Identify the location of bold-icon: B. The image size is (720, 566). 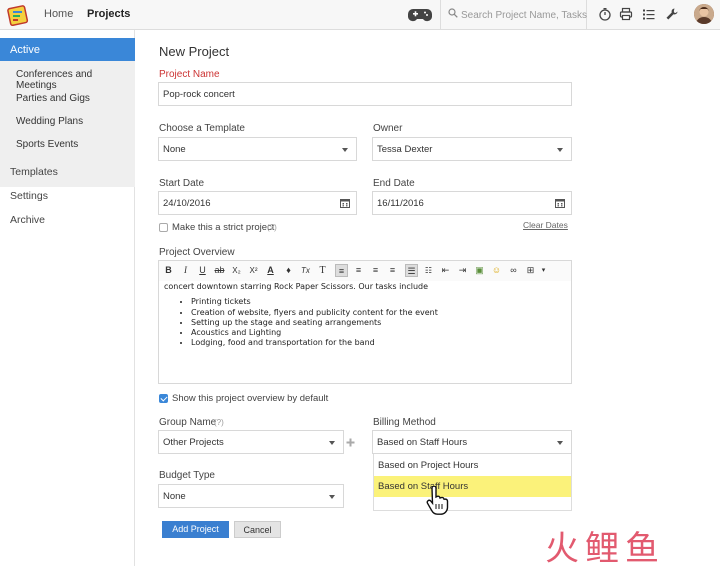
(168, 270).